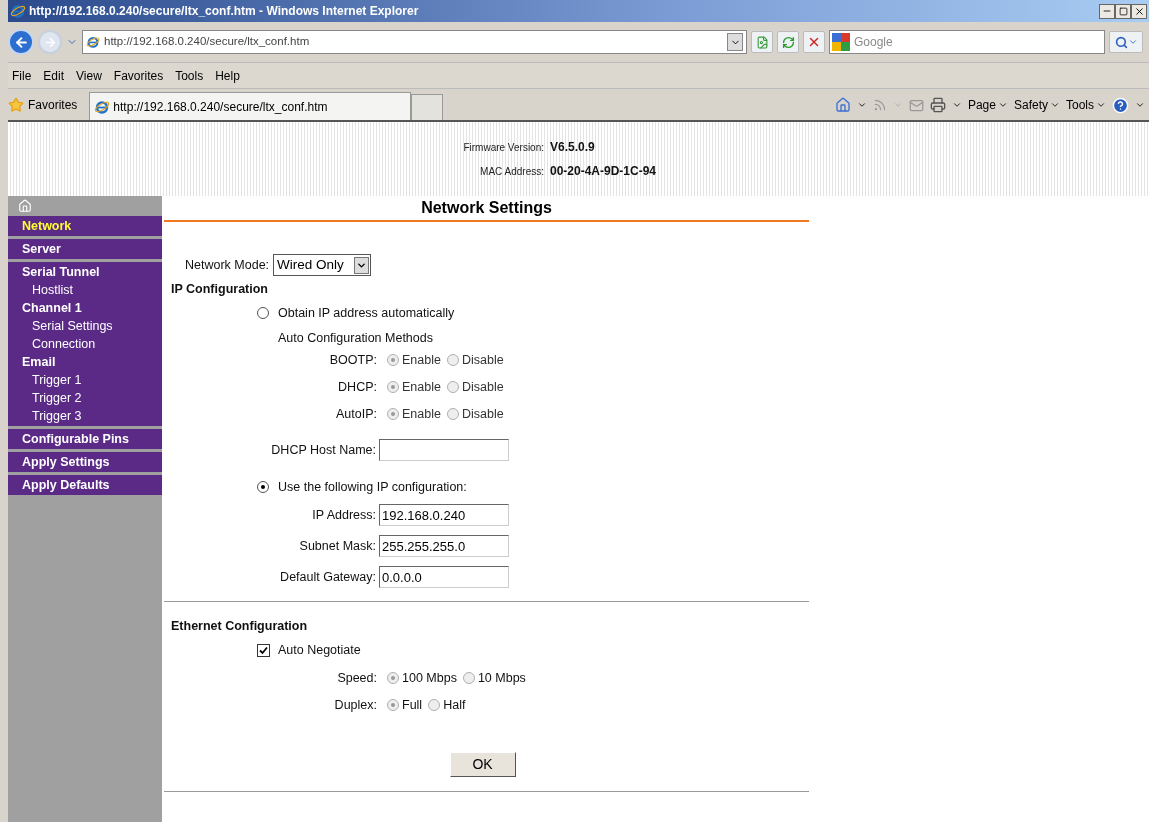  Describe the element at coordinates (138, 75) in the screenshot. I see `menu-item: Favorites` at that location.